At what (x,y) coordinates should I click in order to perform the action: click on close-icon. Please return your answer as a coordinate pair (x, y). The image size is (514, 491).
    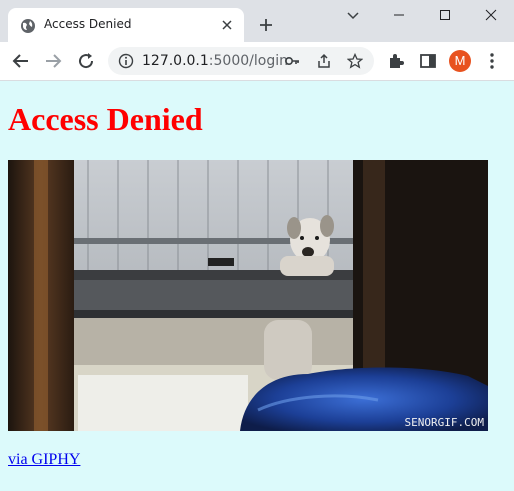
    Looking at the image, I should click on (227, 25).